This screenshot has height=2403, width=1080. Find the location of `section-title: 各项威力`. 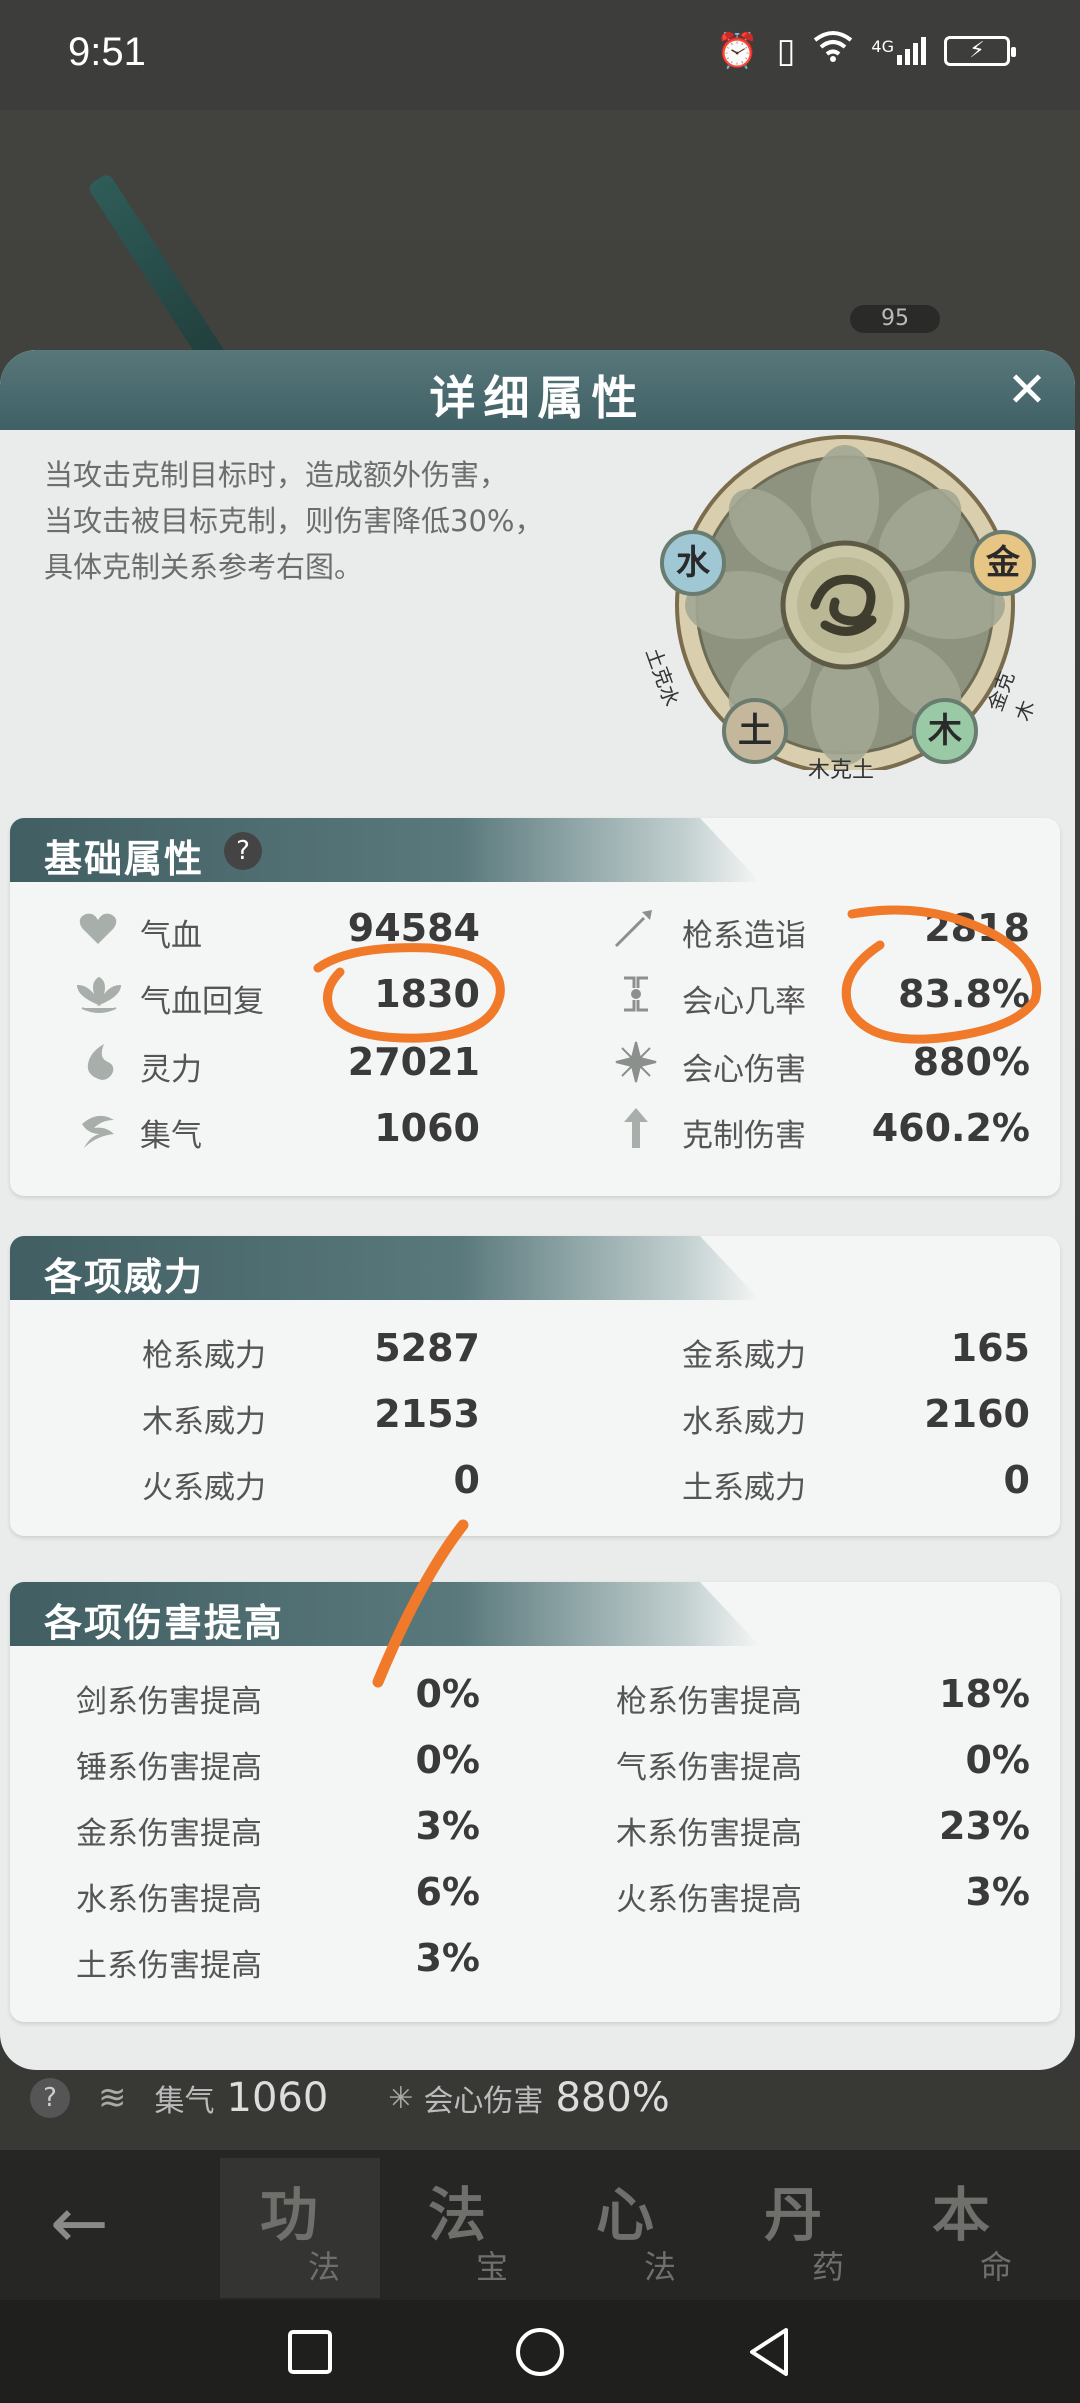

section-title: 各项威力 is located at coordinates (124, 1277).